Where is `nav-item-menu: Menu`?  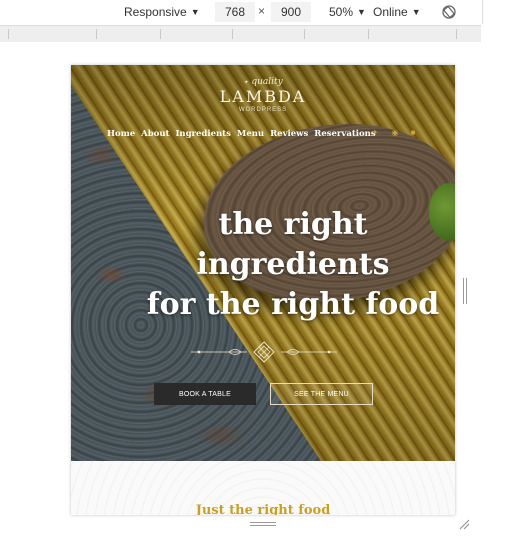
nav-item-menu: Menu is located at coordinates (250, 134).